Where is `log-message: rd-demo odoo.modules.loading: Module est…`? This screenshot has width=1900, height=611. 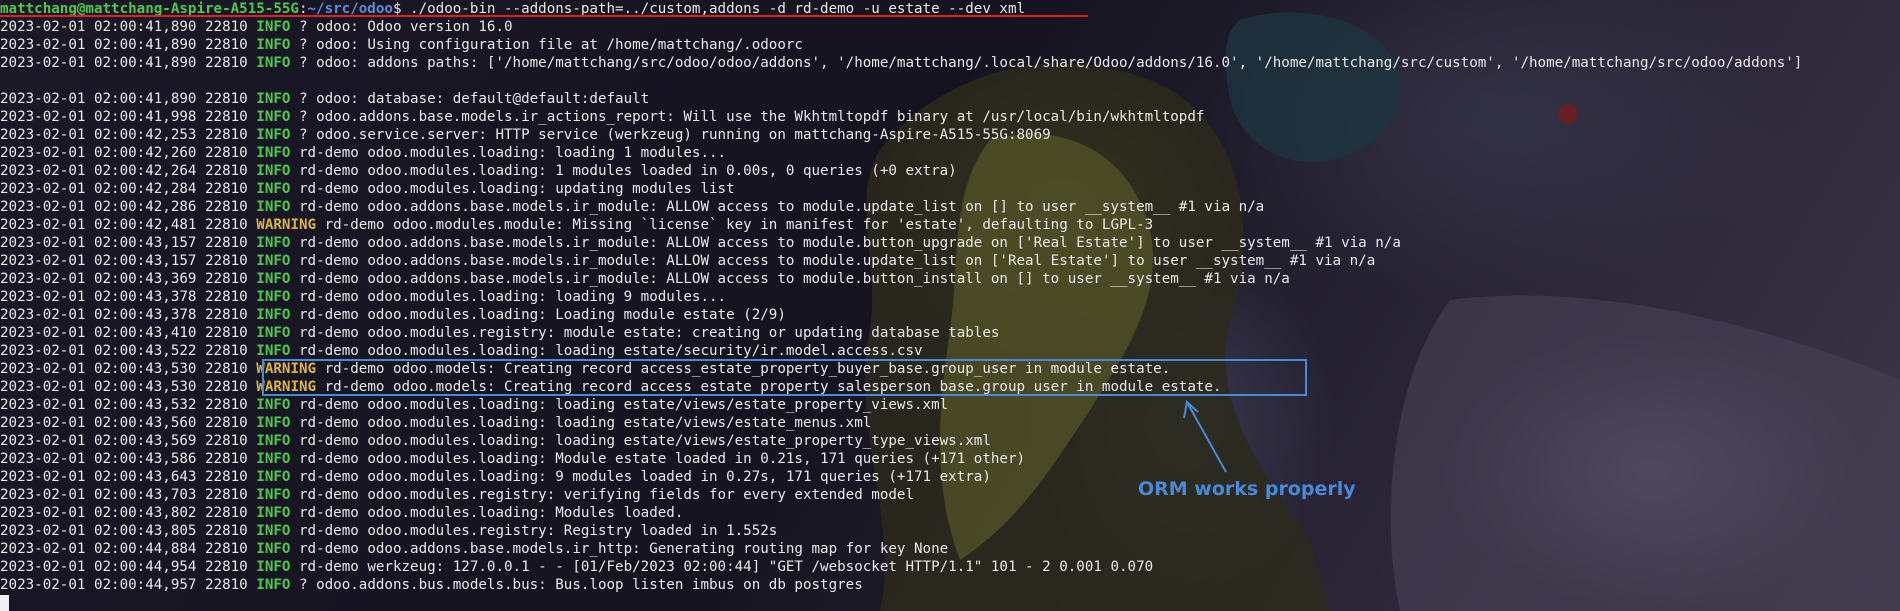 log-message: rd-demo odoo.modules.loading: Module est… is located at coordinates (662, 459).